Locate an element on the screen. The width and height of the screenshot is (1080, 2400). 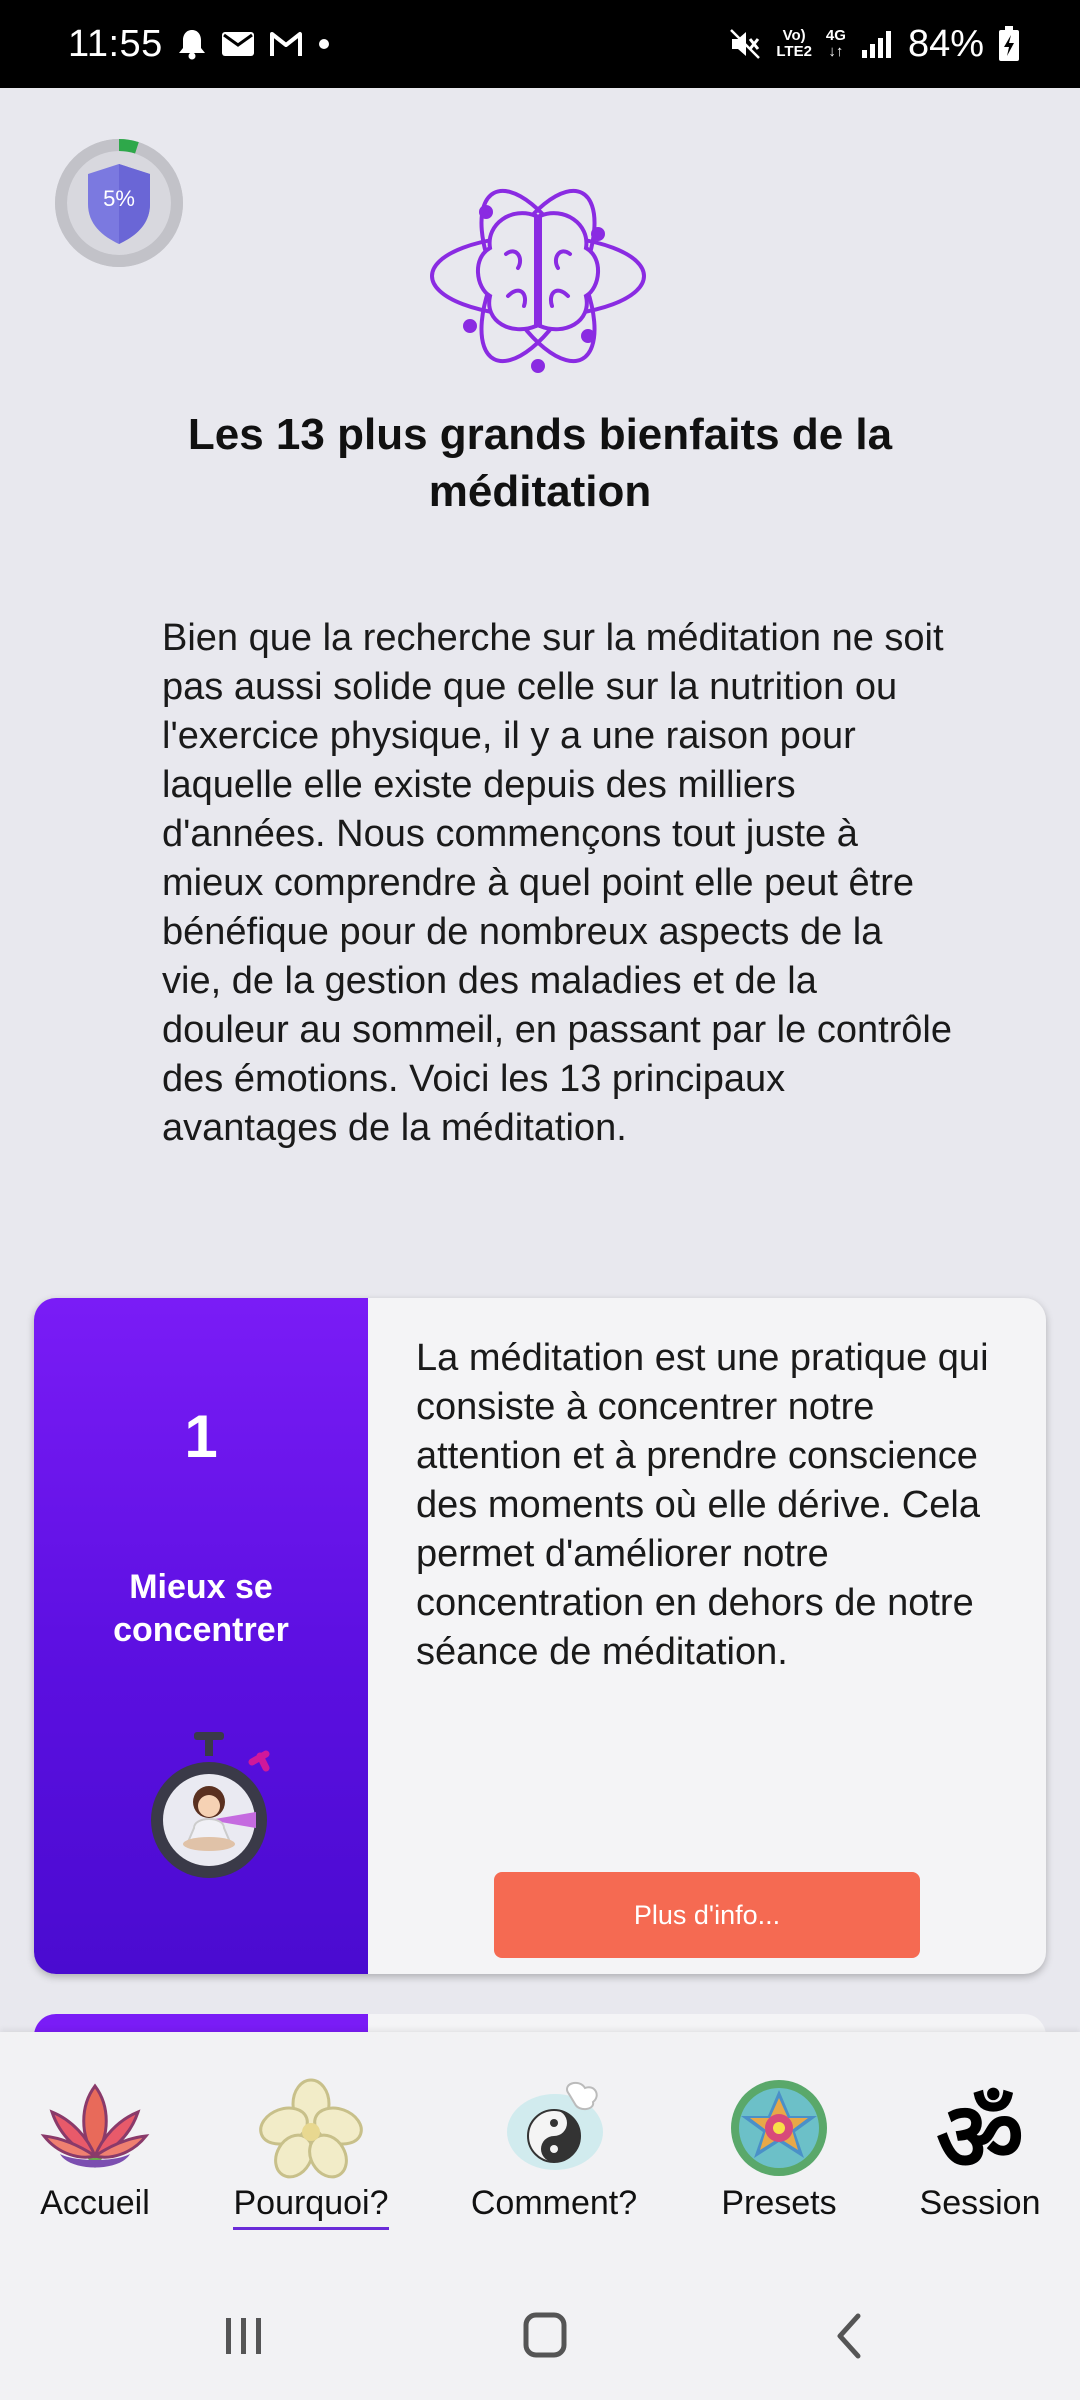
nav-item-comment: Comment? is located at coordinates (554, 2152).